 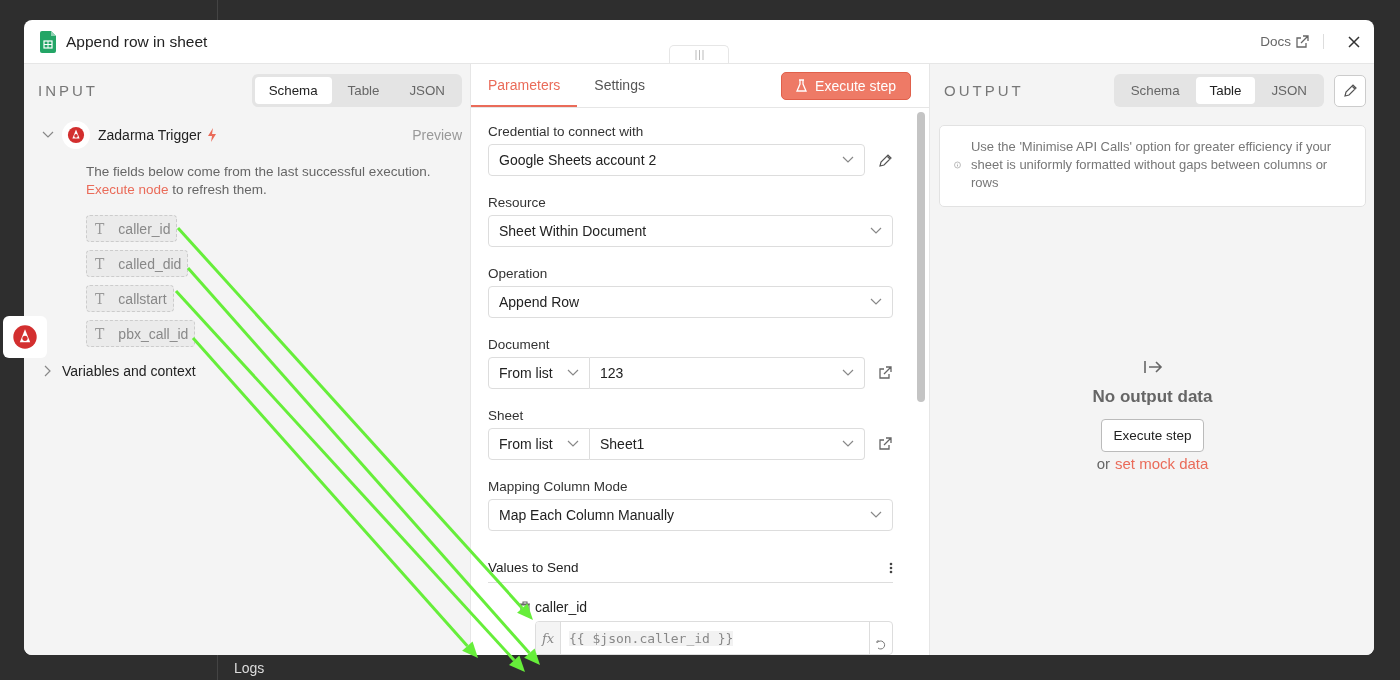 I want to click on panel-heading: INPUT, so click(x=68, y=90).